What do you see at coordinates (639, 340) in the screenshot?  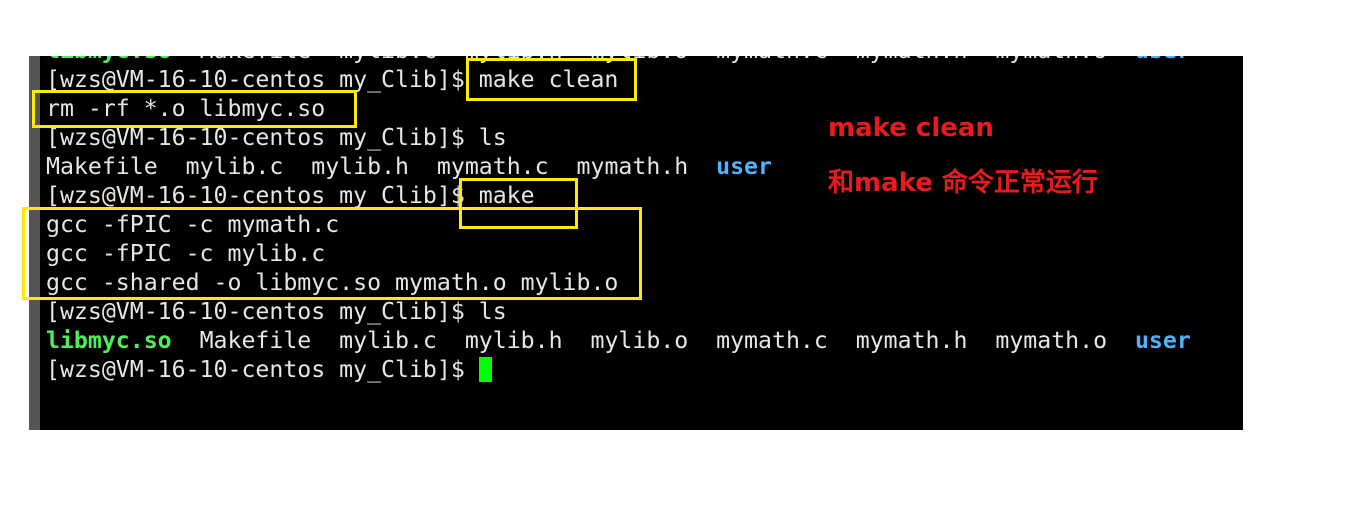 I see `file-entry: mylib.o` at bounding box center [639, 340].